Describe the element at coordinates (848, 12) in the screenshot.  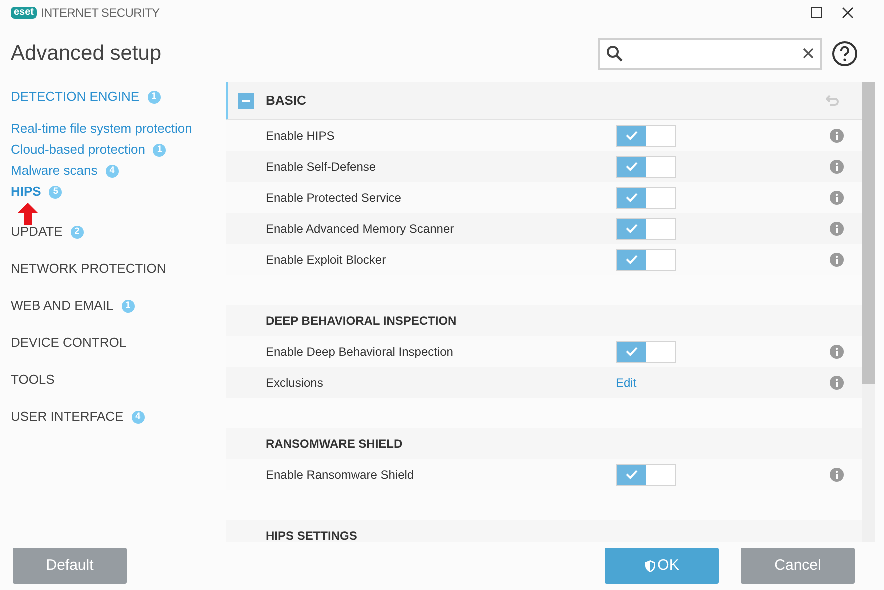
I see `close-icon` at that location.